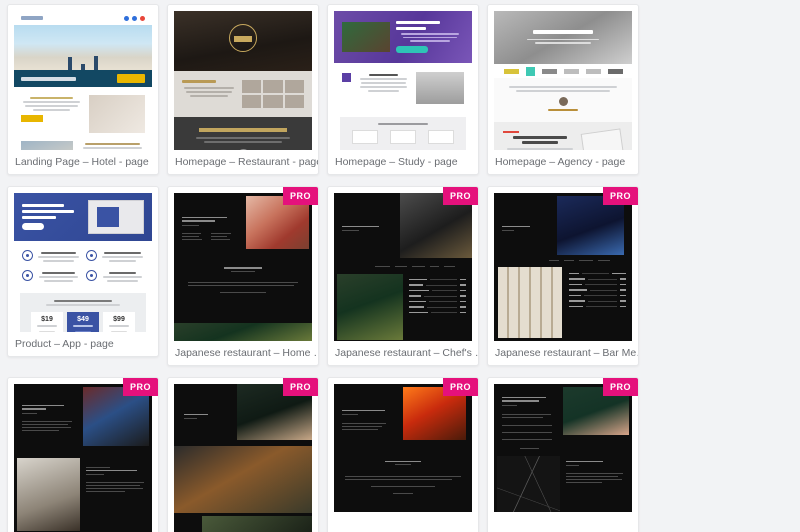 Image resolution: width=800 pixels, height=532 pixels. I want to click on template-card-jp-contact: PRO, so click(563, 454).